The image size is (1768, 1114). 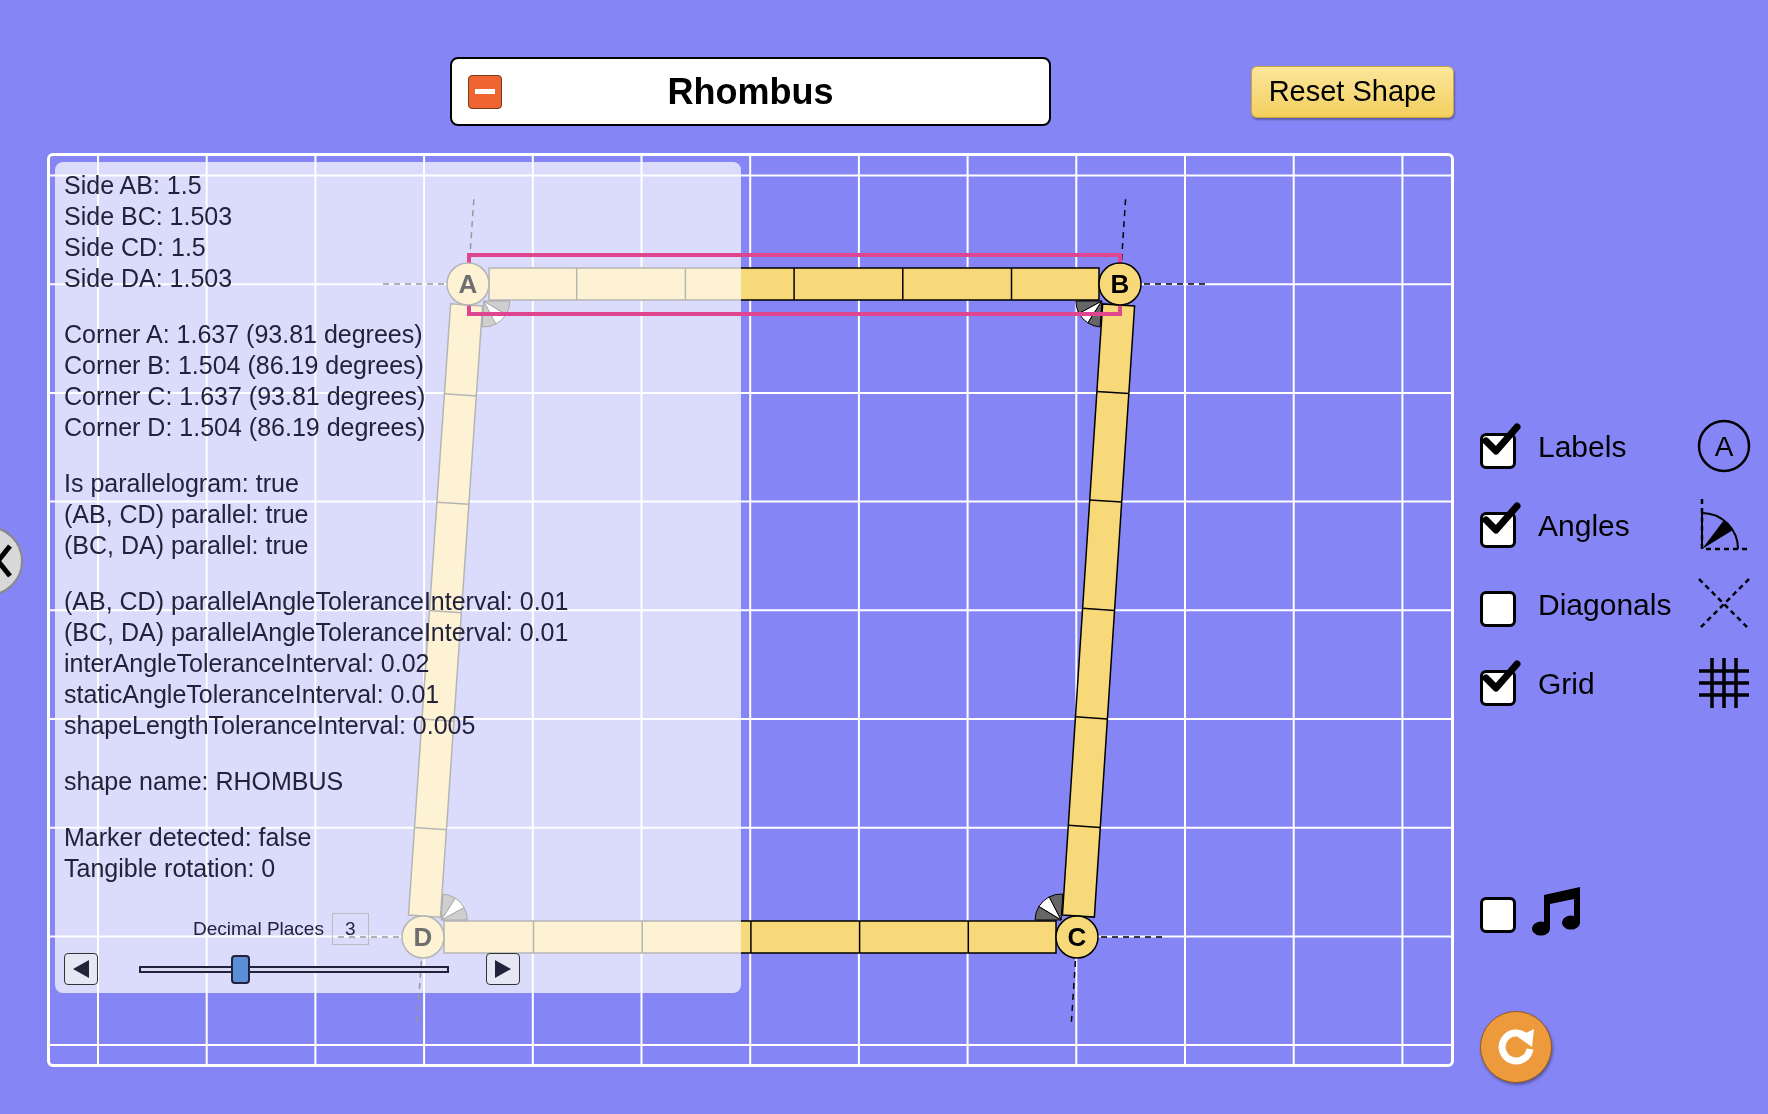 What do you see at coordinates (468, 284) in the screenshot?
I see `vertex-handle: A` at bounding box center [468, 284].